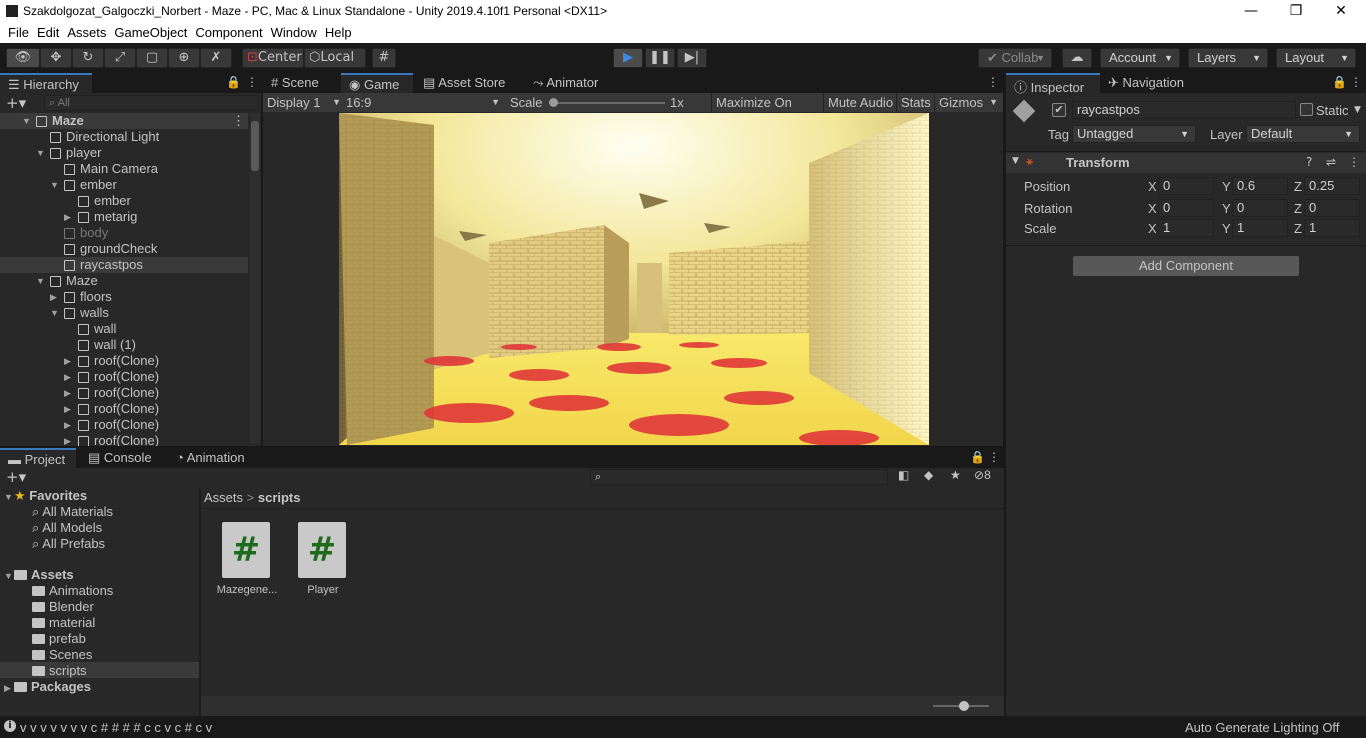  What do you see at coordinates (1184, 110) in the screenshot?
I see `object-name-field: raycastpos` at bounding box center [1184, 110].